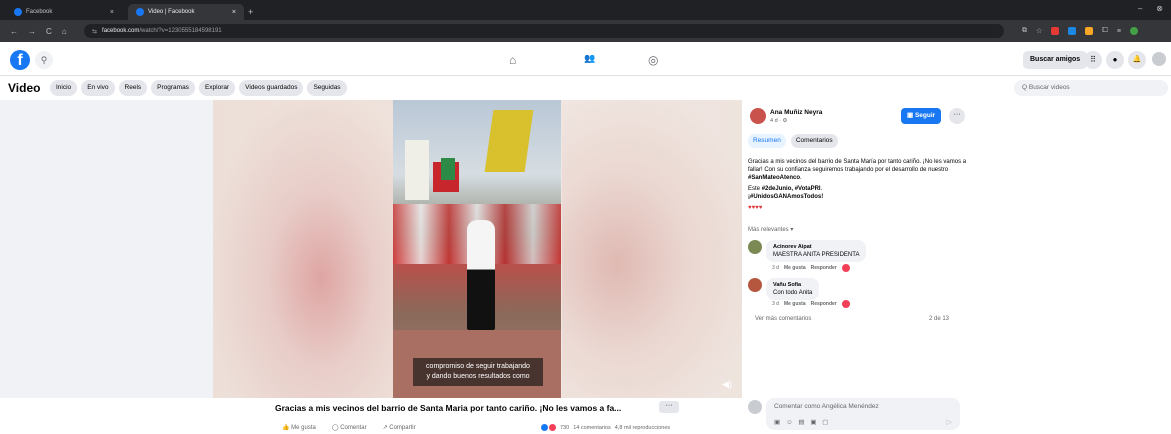  What do you see at coordinates (957, 116) in the screenshot?
I see `panel-more-button: ···` at bounding box center [957, 116].